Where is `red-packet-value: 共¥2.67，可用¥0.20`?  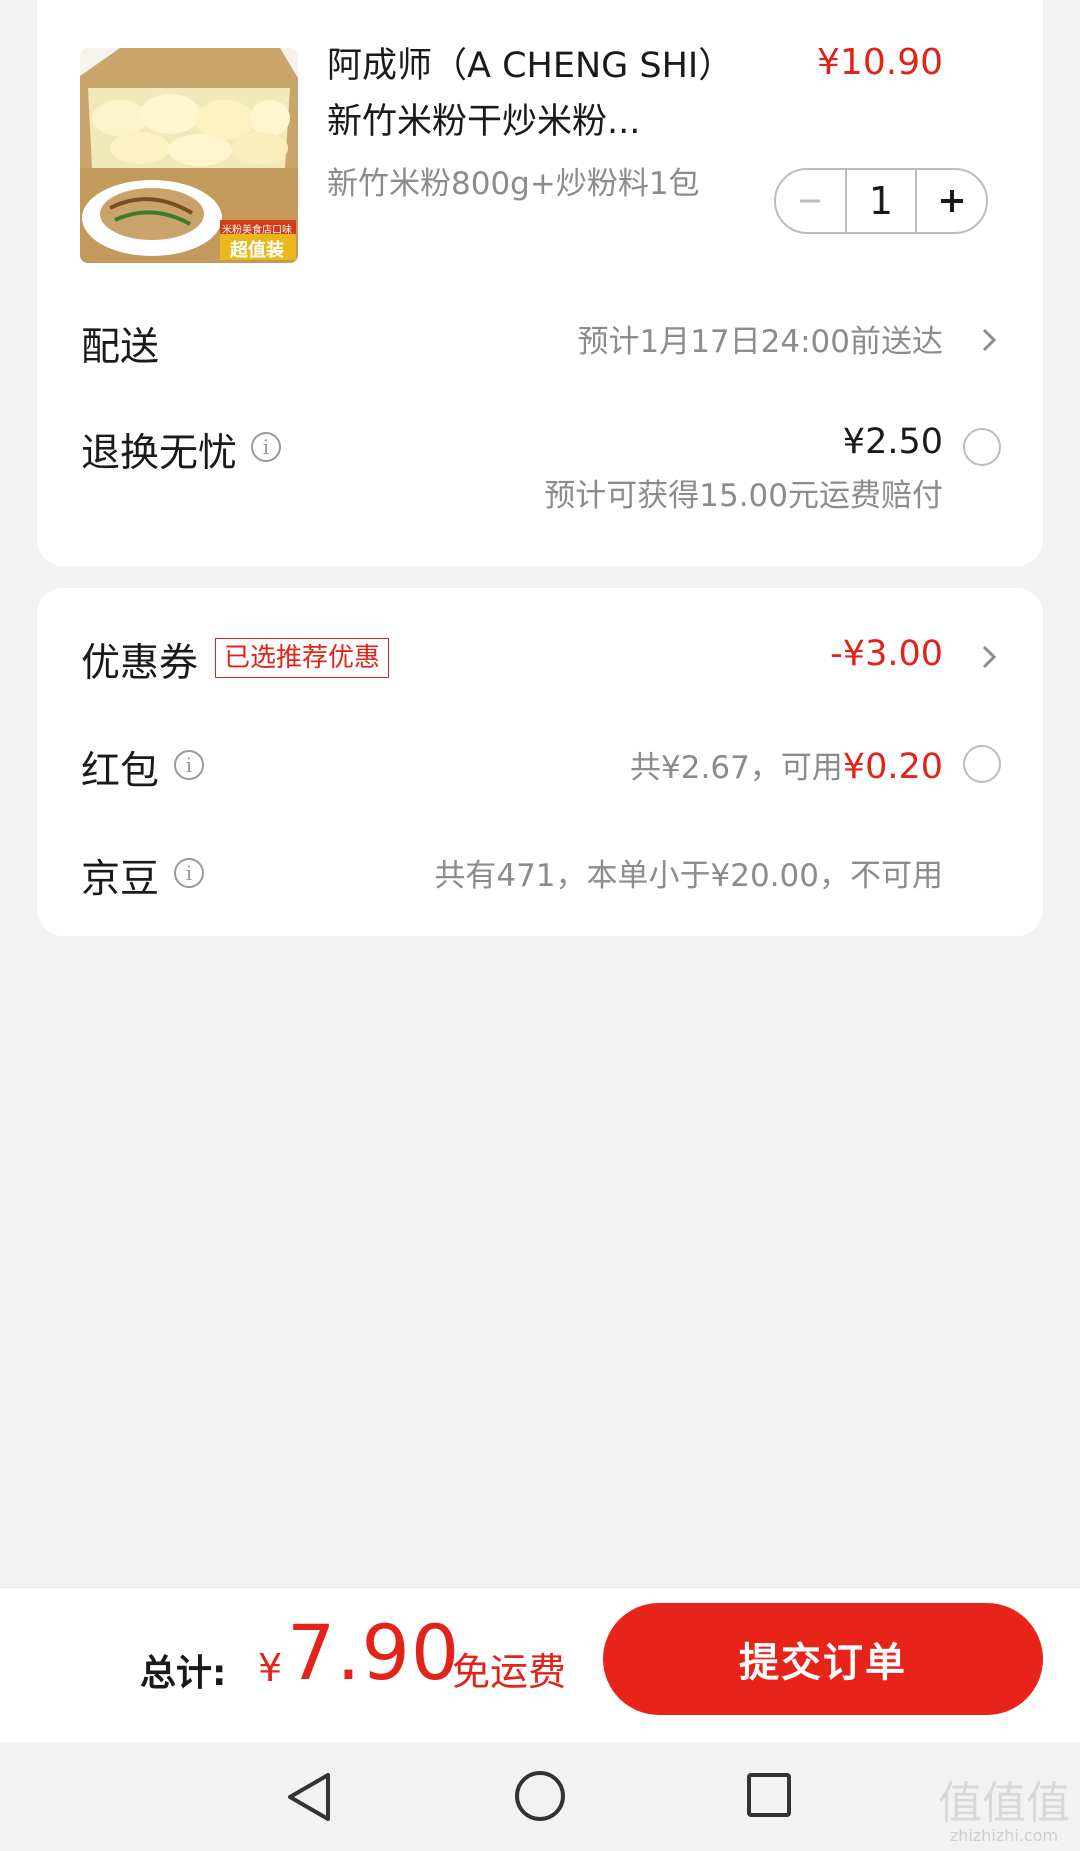 red-packet-value: 共¥2.67，可用¥0.20 is located at coordinates (786, 764).